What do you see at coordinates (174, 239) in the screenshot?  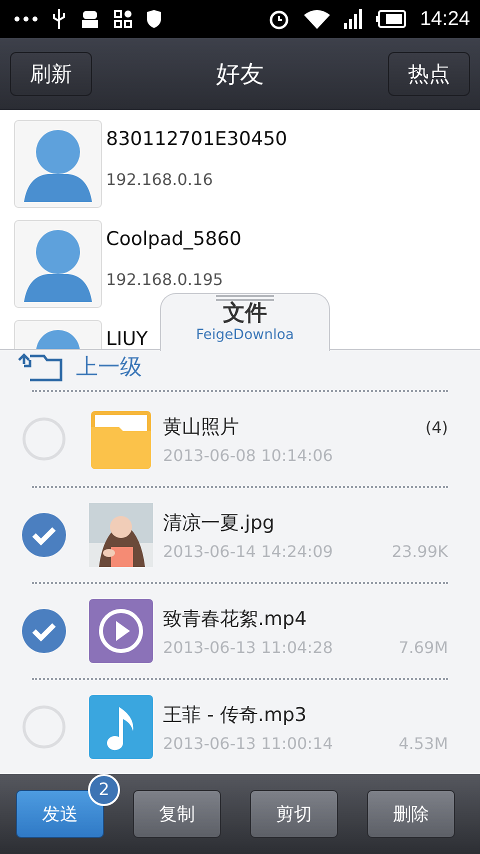 I see `friend-name: Coolpad_5860` at bounding box center [174, 239].